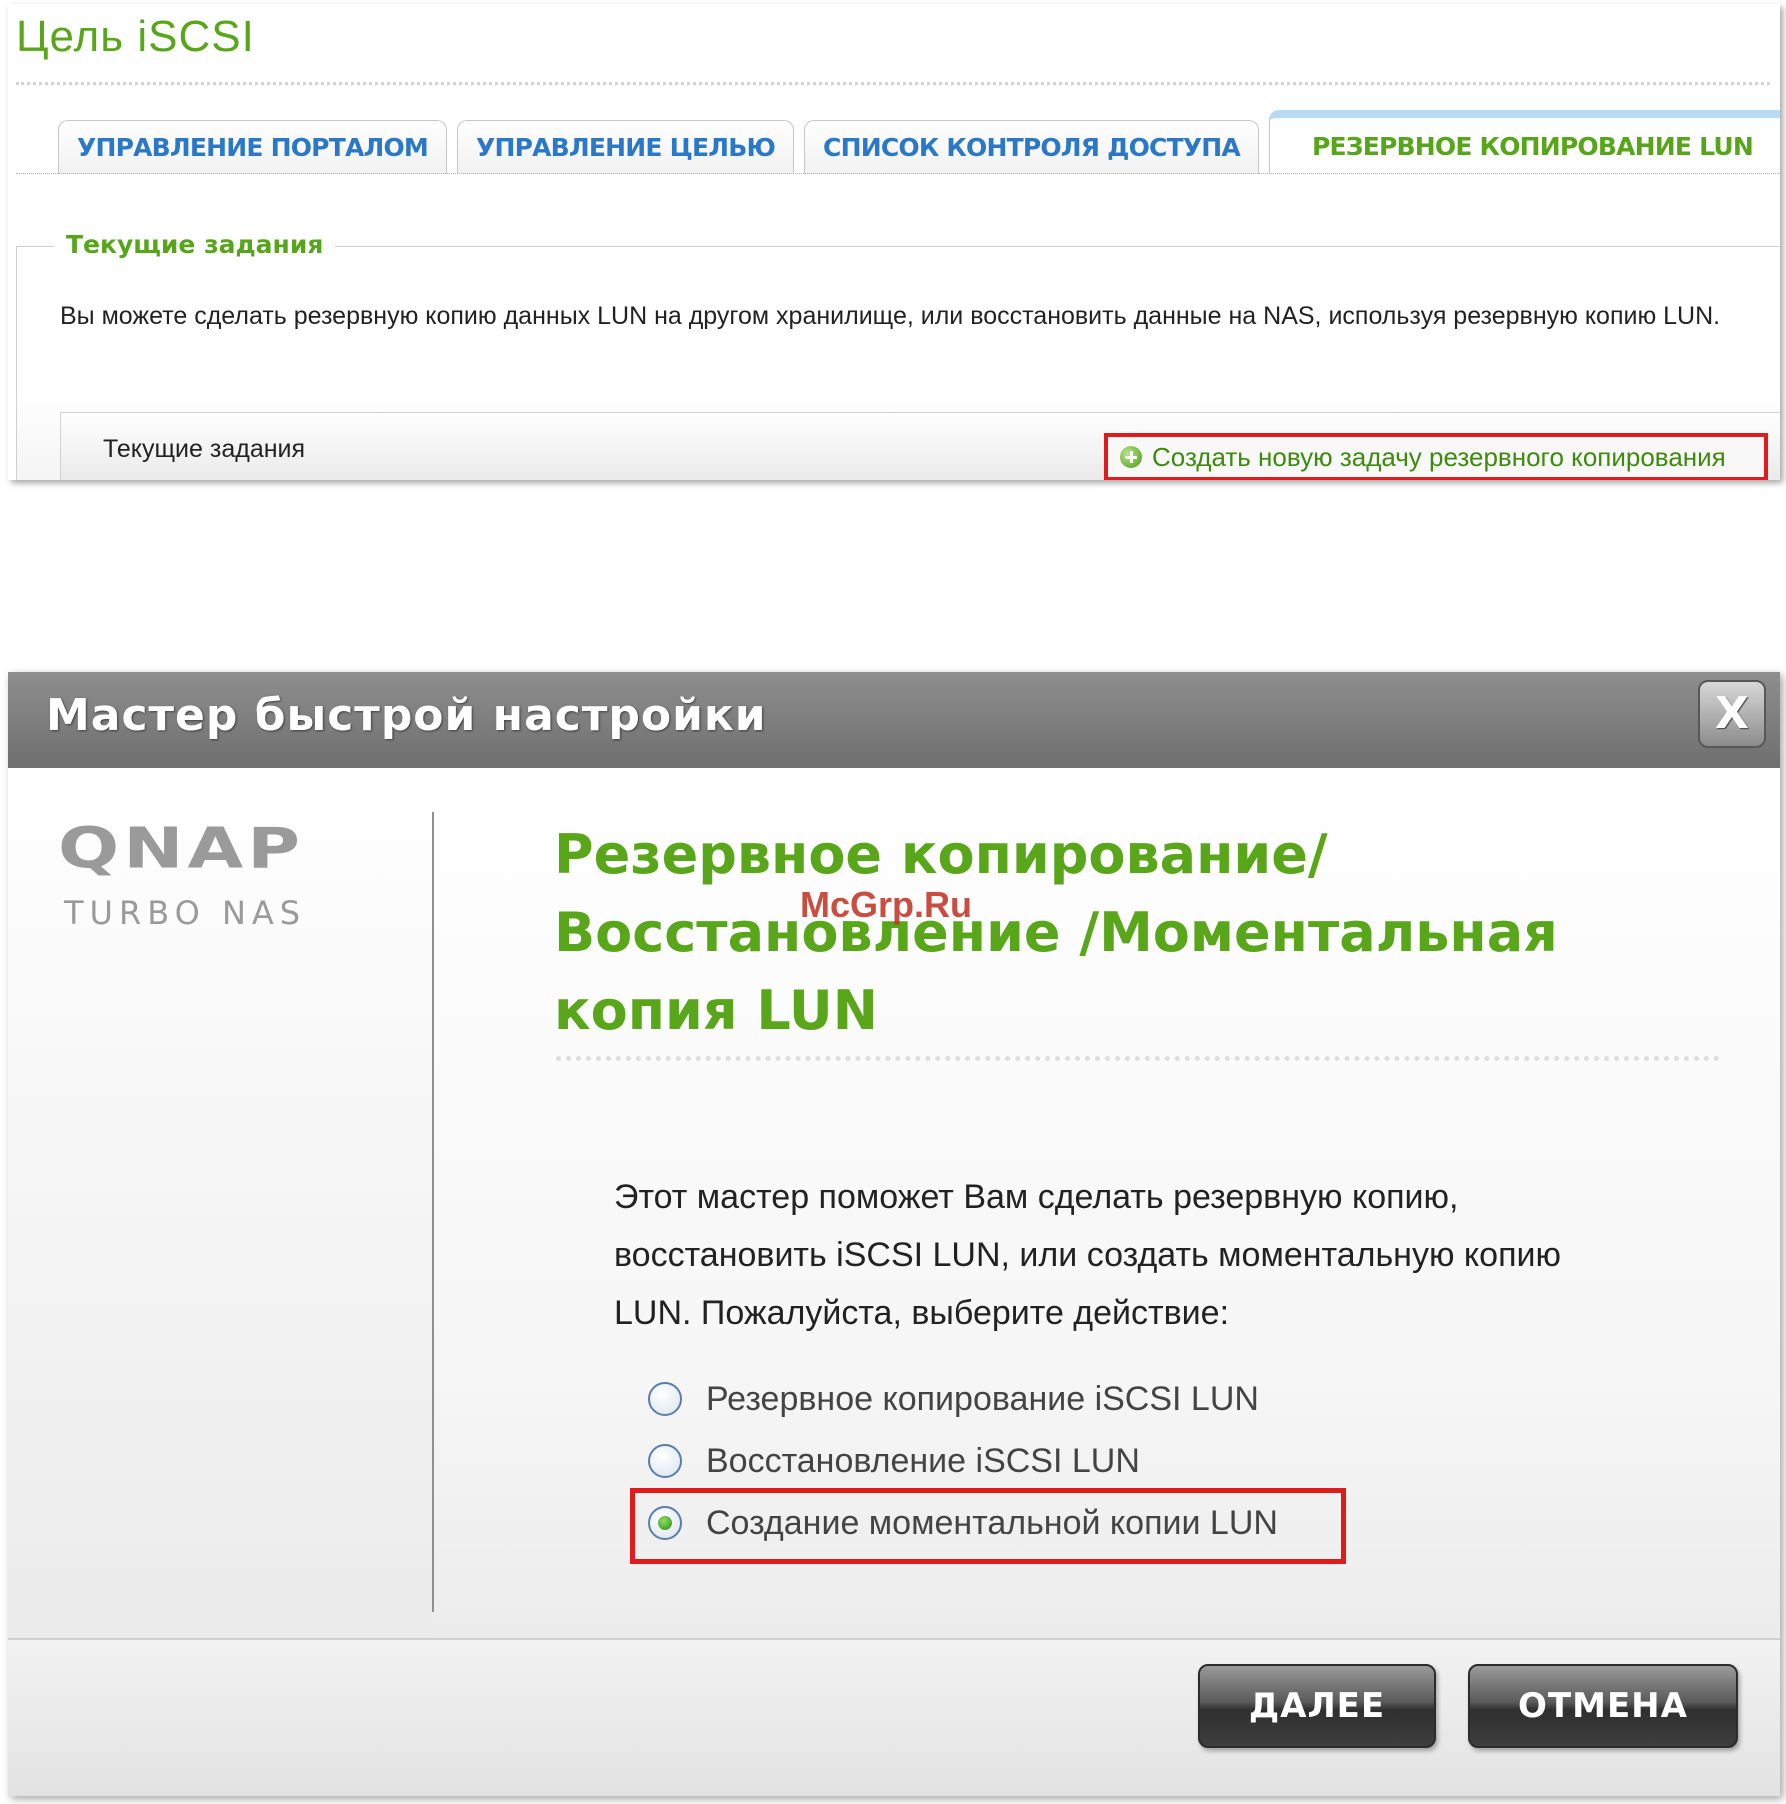  Describe the element at coordinates (135, 36) in the screenshot. I see `page-title: Цель iSCSI` at that location.